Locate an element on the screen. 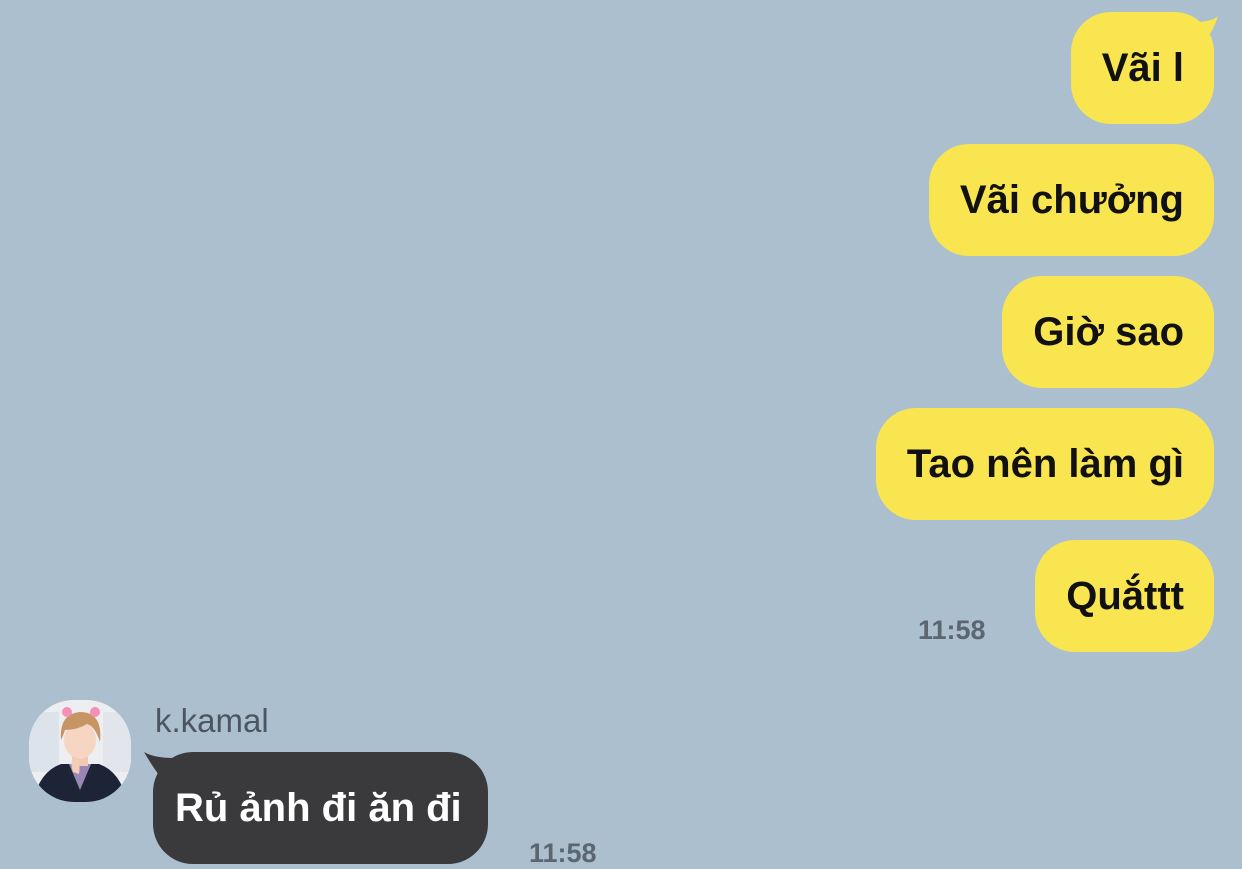 This screenshot has height=869, width=1242. message-text: Vãi chưởng is located at coordinates (1071, 200).